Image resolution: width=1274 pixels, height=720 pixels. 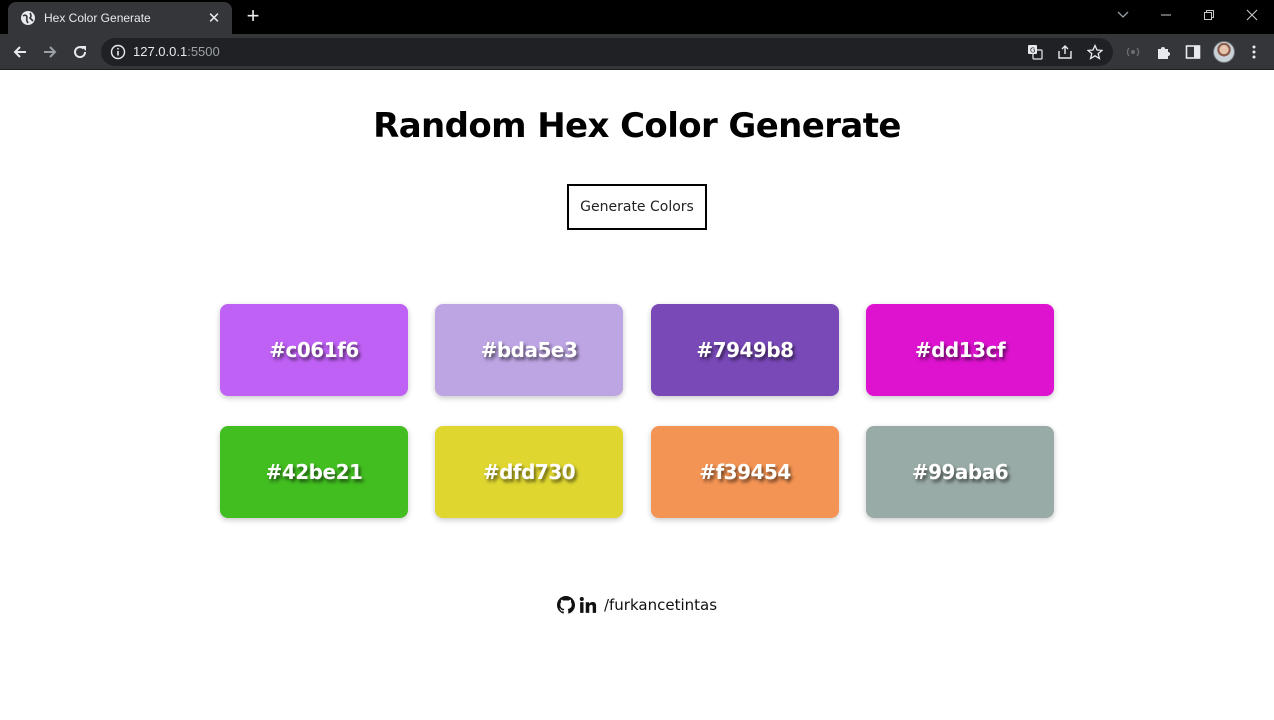 I want to click on color-hex-label: #42be21, so click(x=314, y=472).